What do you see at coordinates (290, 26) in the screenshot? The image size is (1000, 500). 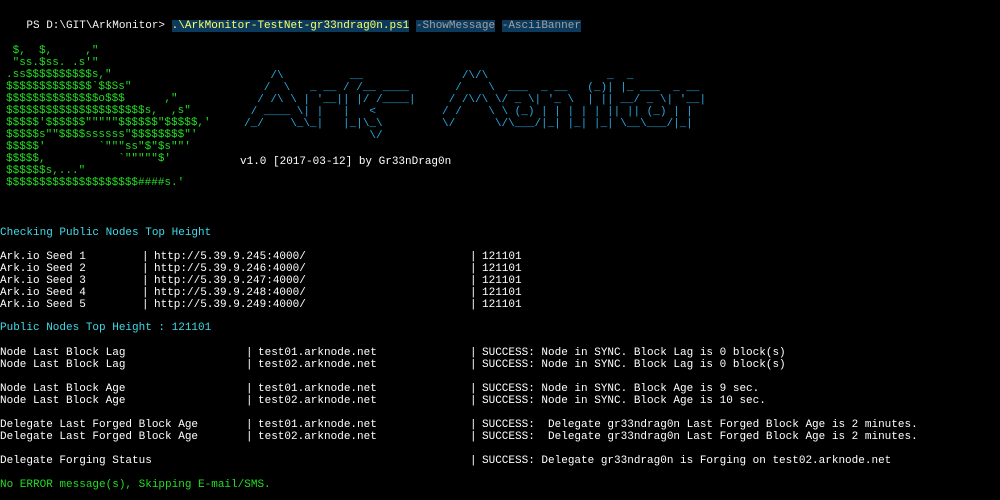 I see `command-script: .\ArkMonitor-TestNet-gr33ndrag0n.ps1` at bounding box center [290, 26].